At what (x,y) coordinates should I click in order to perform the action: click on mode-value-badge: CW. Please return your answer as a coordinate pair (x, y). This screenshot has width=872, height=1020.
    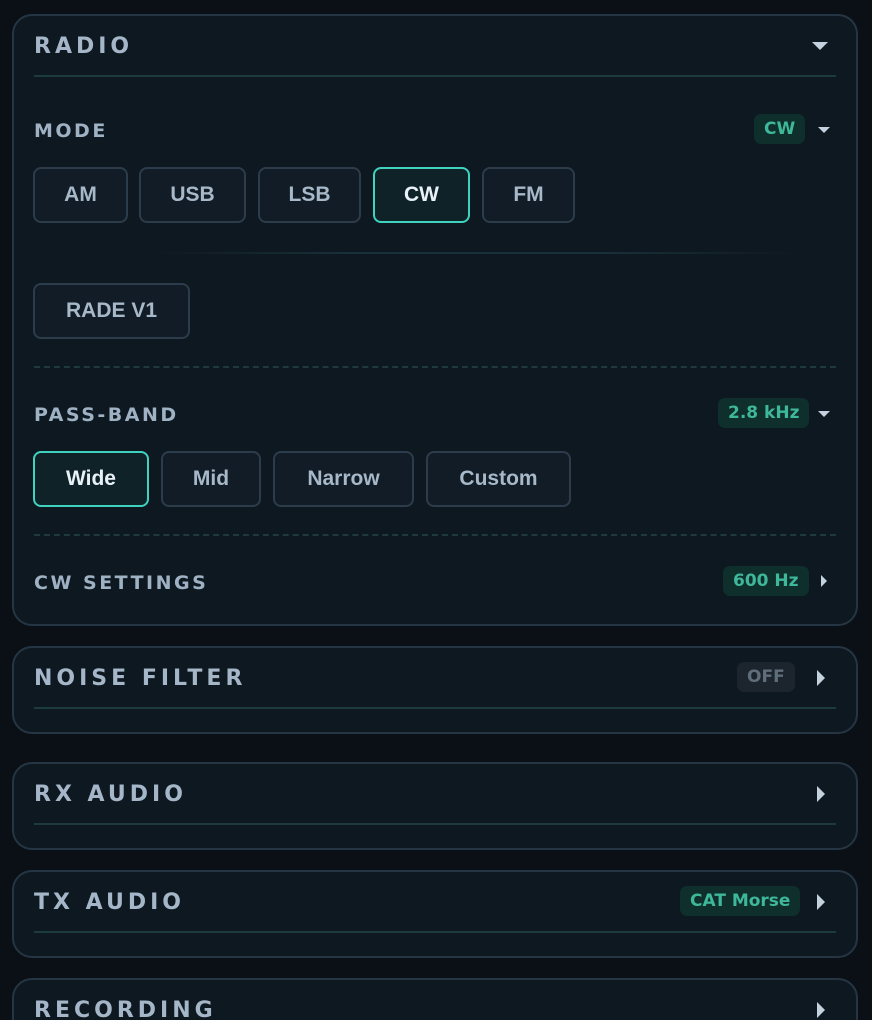
    Looking at the image, I should click on (780, 129).